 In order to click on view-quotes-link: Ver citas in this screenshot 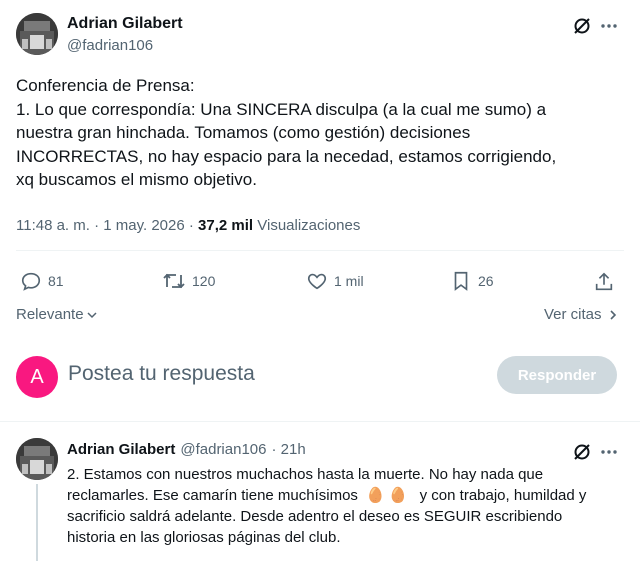, I will do `click(581, 314)`.